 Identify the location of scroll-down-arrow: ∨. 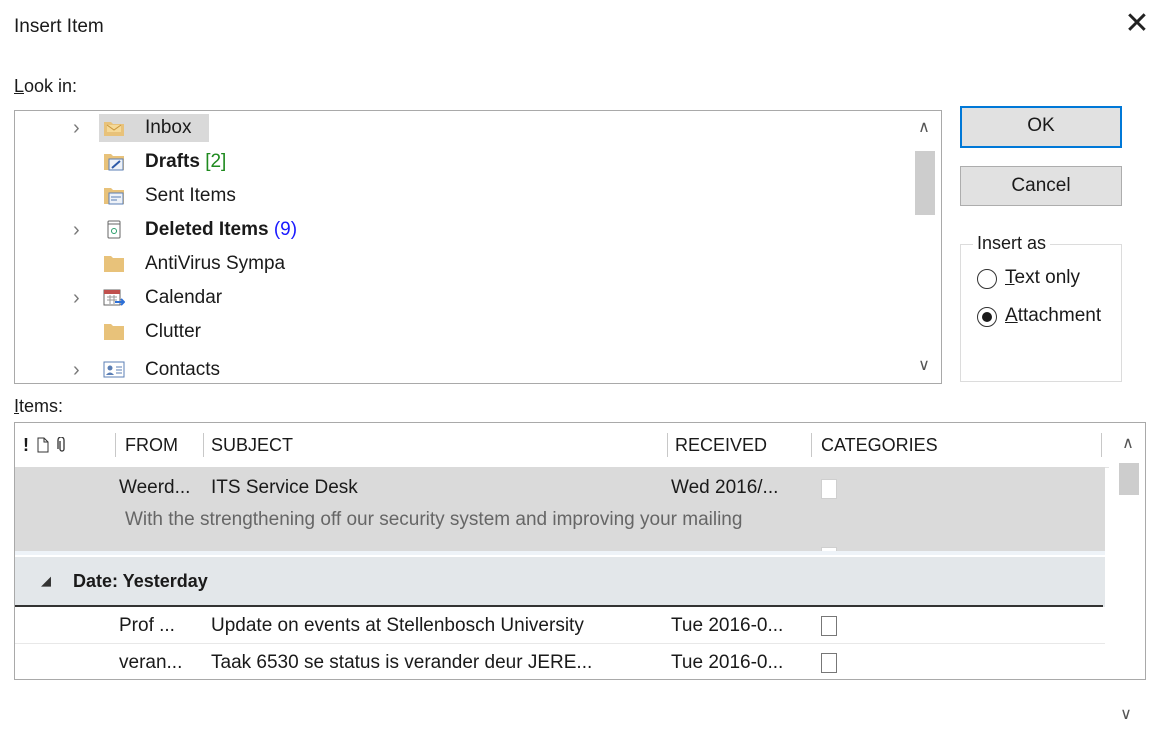
(924, 366).